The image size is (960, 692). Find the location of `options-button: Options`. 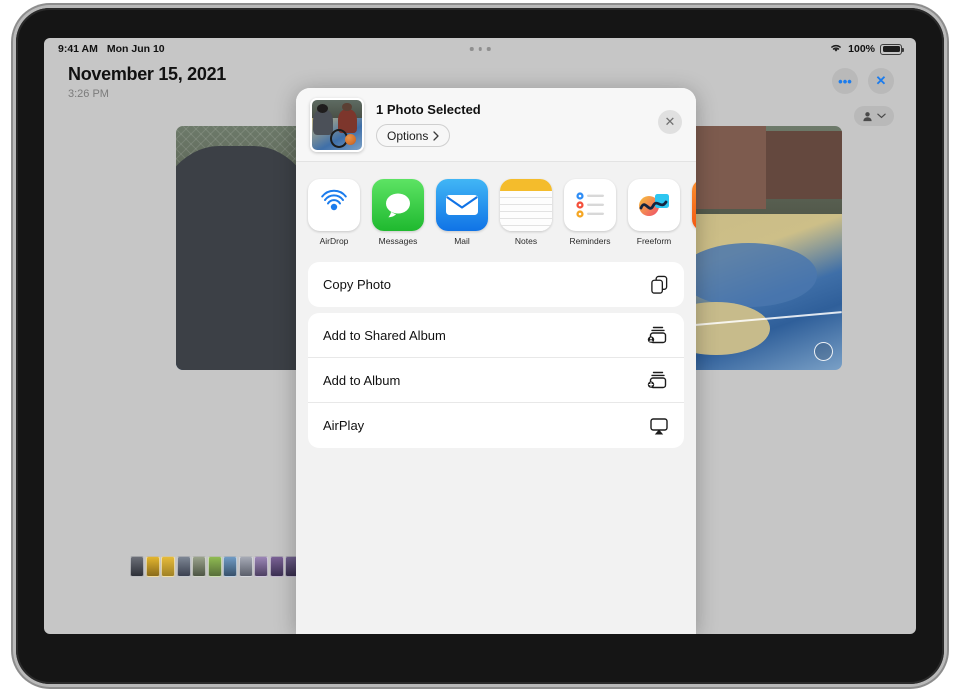

options-button: Options is located at coordinates (413, 135).